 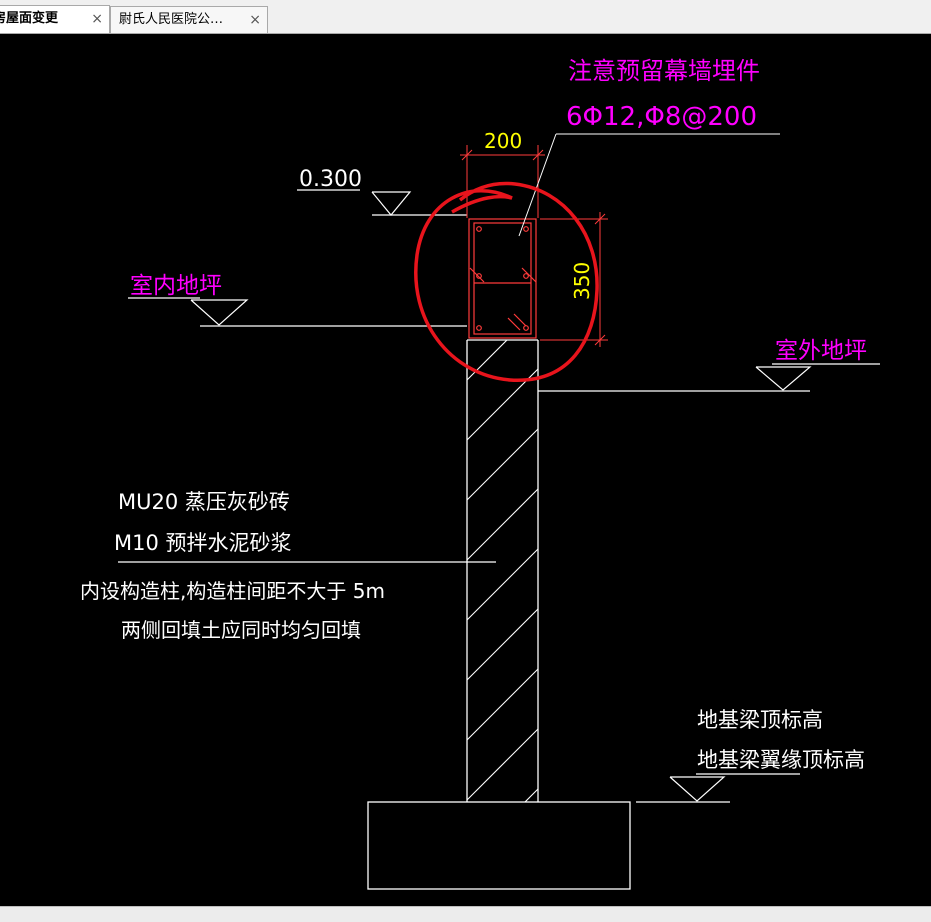 I want to click on dimensions, so click(x=534, y=246).